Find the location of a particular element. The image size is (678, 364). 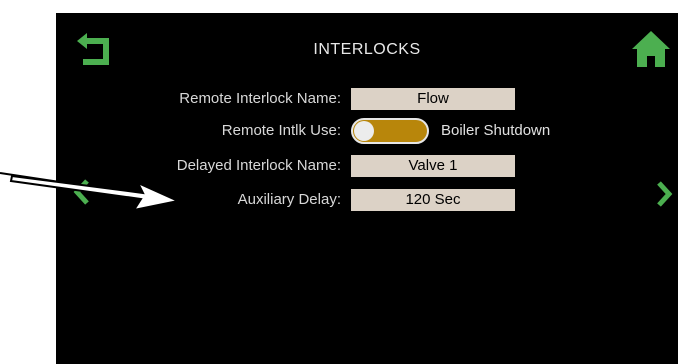

remote-interlock-name-row: Remote Interlock Name: Flow is located at coordinates (367, 99).